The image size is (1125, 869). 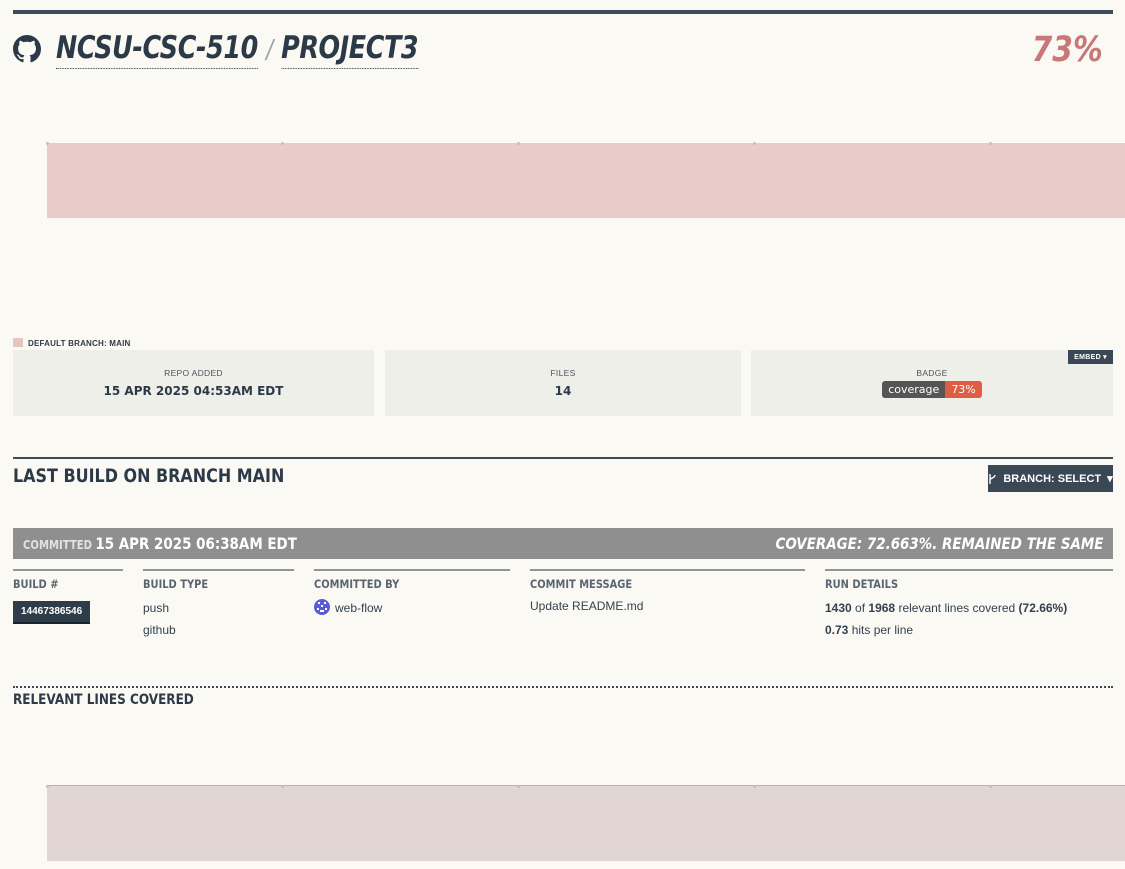 What do you see at coordinates (58, 545) in the screenshot?
I see `committed-prefix: COMMITTED` at bounding box center [58, 545].